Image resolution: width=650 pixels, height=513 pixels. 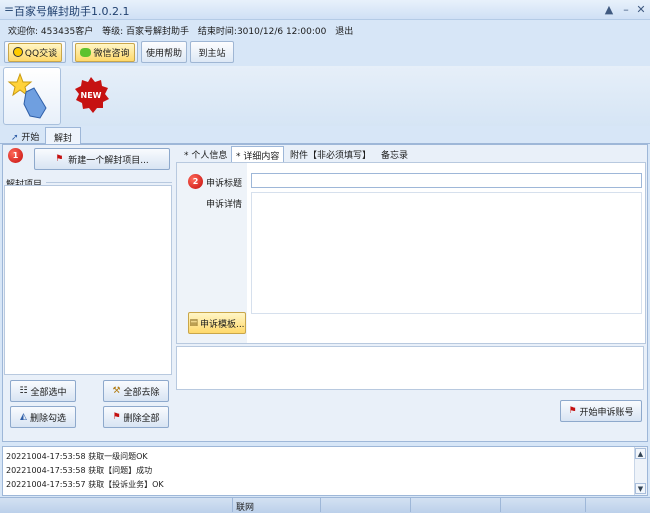 I want to click on scroll-down-icon: ▼, so click(x=640, y=488).